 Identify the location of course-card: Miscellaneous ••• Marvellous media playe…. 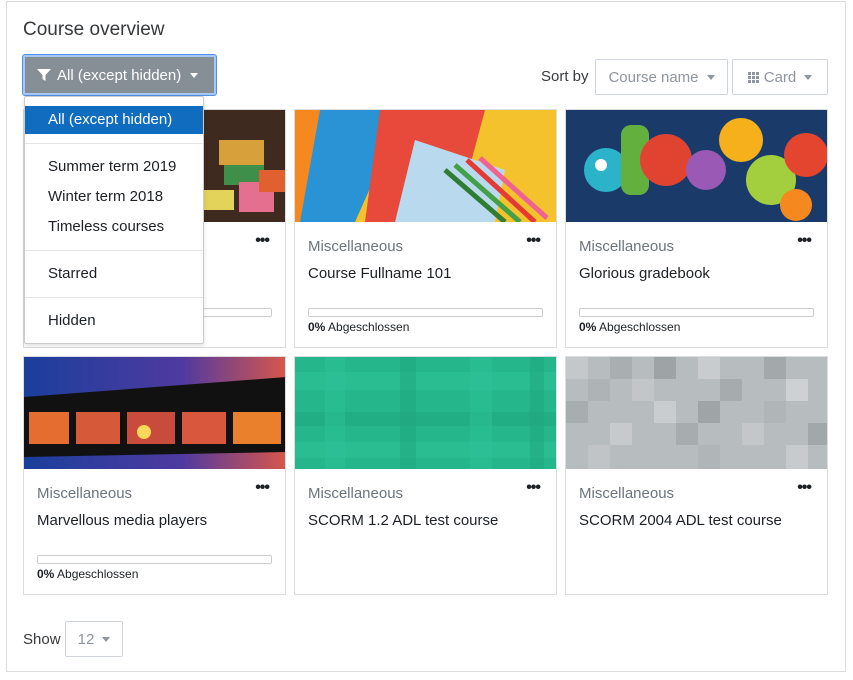
(154, 475).